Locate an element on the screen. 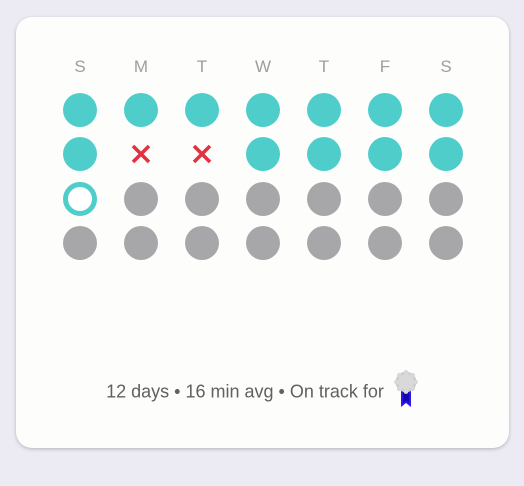 This screenshot has width=524, height=486. weekday-label: M is located at coordinates (141, 66).